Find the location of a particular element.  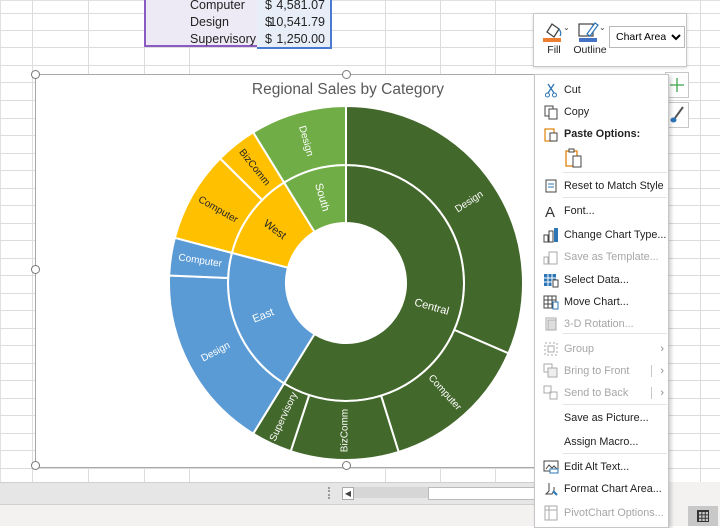

menu-item-label: Reset to Match Style is located at coordinates (614, 186).